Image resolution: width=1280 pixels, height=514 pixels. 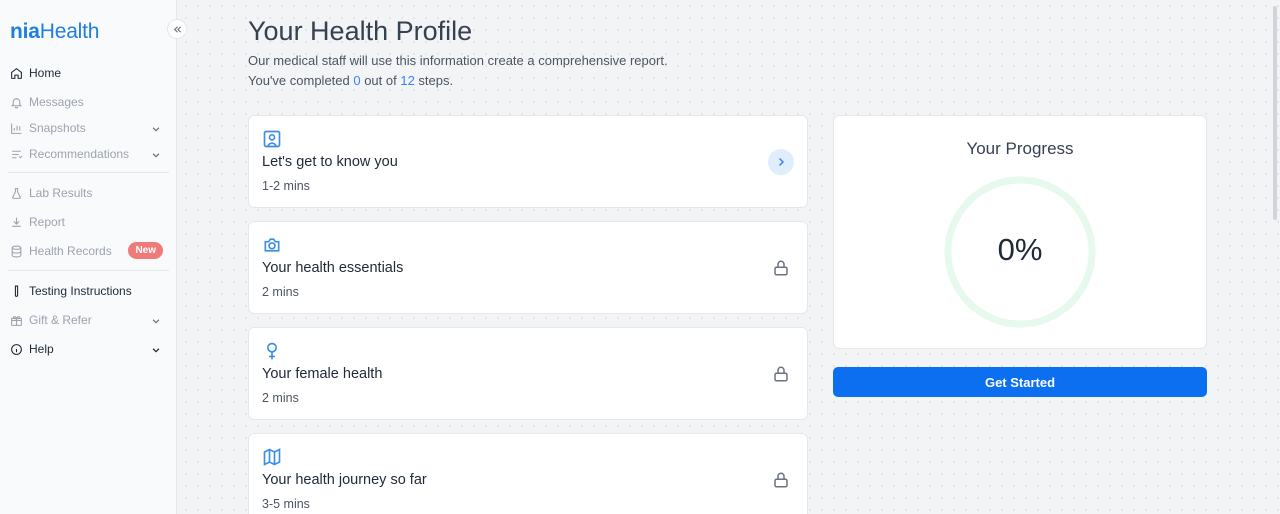 What do you see at coordinates (87, 128) in the screenshot?
I see `sidebar-item-snapshots: Snapshots` at bounding box center [87, 128].